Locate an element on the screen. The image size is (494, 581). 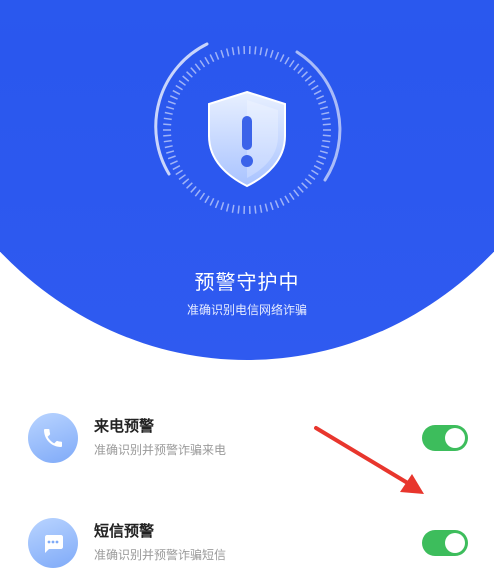
feature-title: 来电预警 is located at coordinates (124, 426).